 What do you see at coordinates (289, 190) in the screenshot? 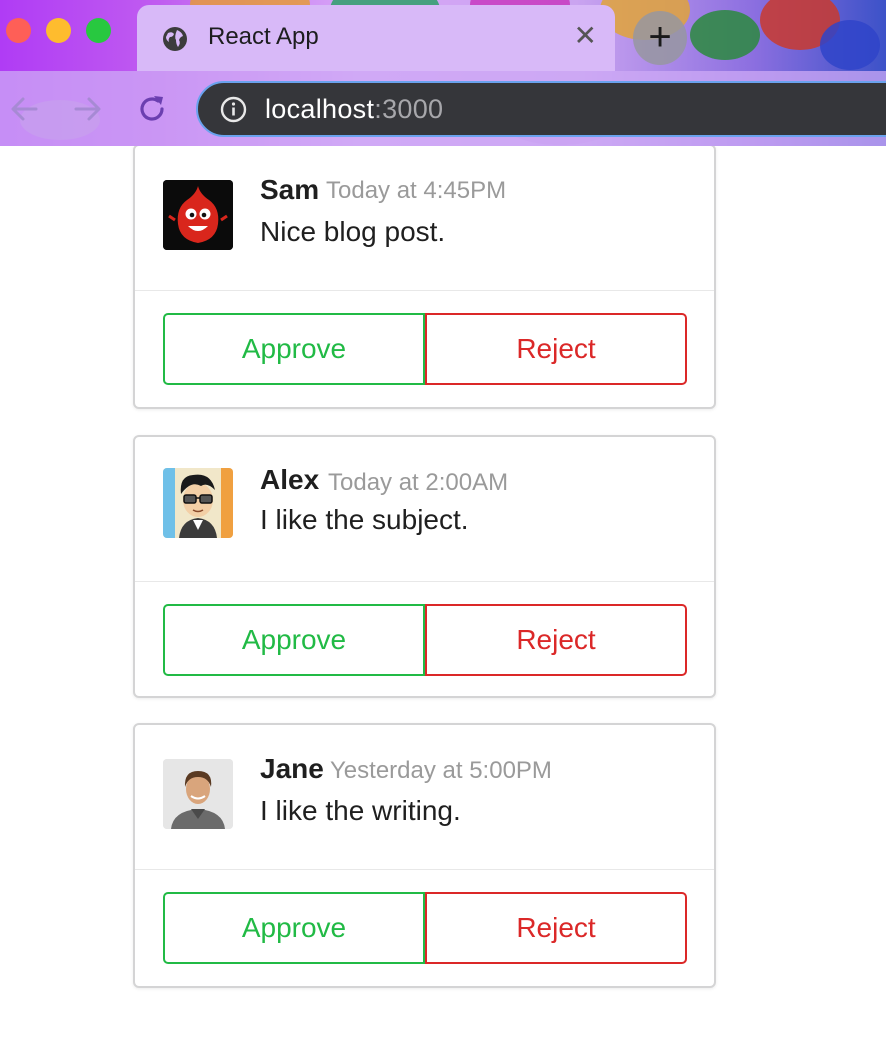
I see `comment-author: Sam` at bounding box center [289, 190].